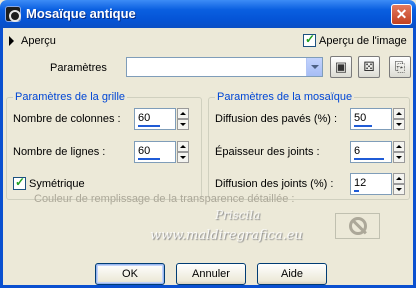 The image size is (416, 288). What do you see at coordinates (59, 152) in the screenshot?
I see `rows-label: Nombre de lignes :` at bounding box center [59, 152].